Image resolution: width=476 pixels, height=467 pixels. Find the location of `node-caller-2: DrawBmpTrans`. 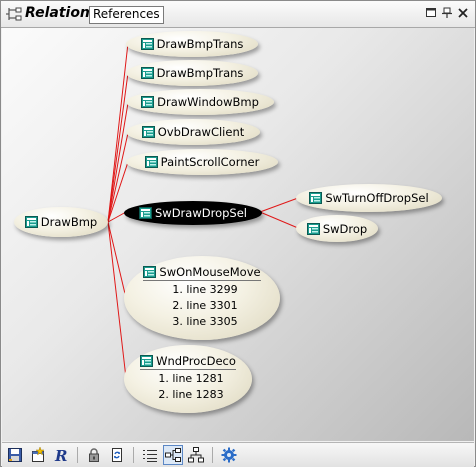

node-caller-2: DrawBmpTrans is located at coordinates (192, 73).